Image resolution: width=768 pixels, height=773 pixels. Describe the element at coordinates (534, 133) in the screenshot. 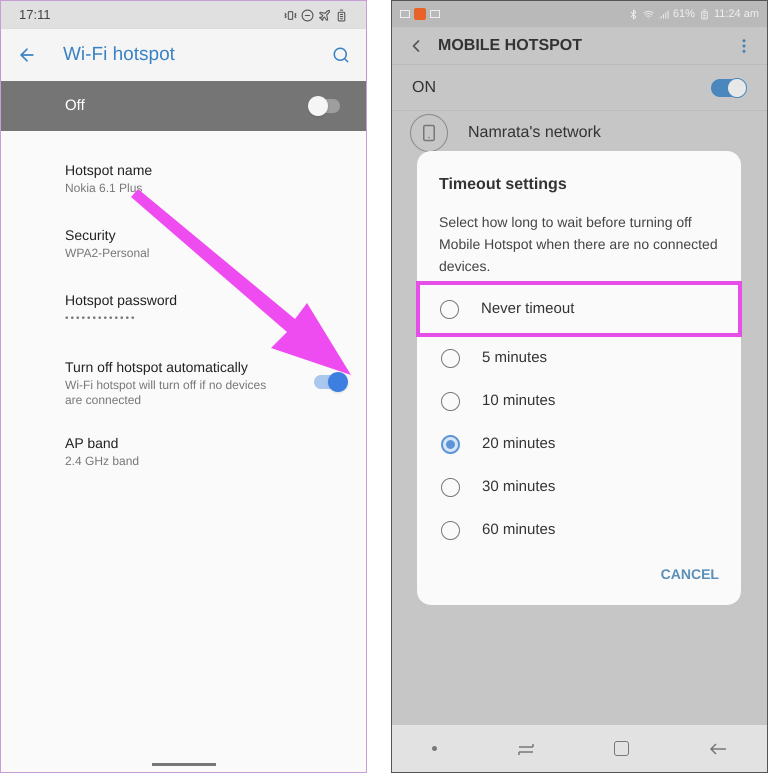

I see `network-name: Namrata's network` at that location.